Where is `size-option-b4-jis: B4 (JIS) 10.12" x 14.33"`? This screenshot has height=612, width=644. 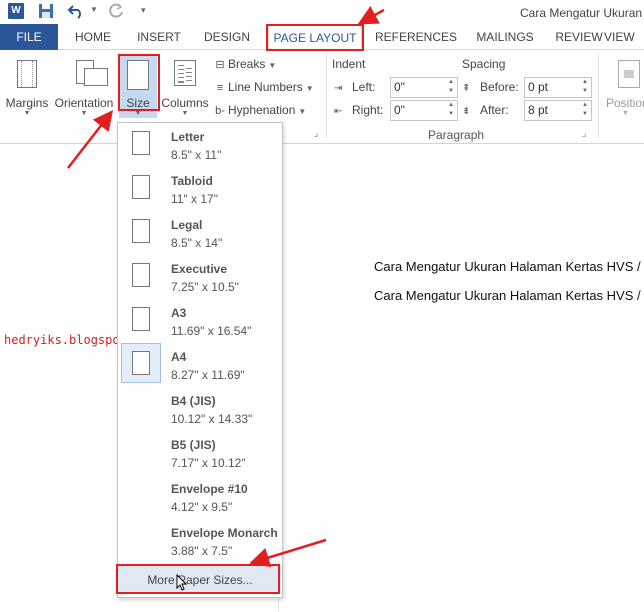
size-option-b4-jis: B4 (JIS) 10.12" x 14.33" is located at coordinates (200, 409).